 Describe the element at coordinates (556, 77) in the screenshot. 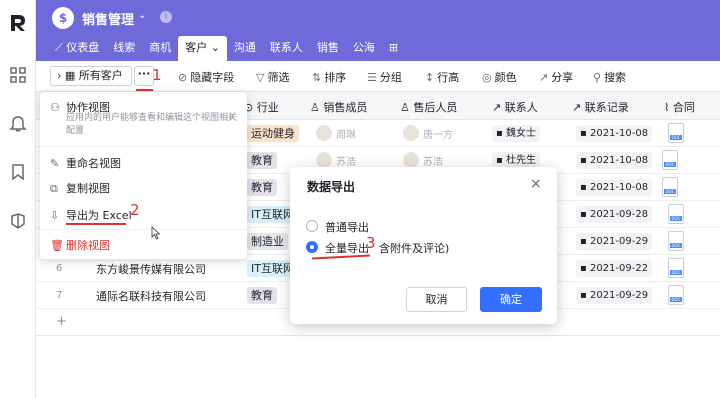

I see `share-button: ↗ 分享` at that location.